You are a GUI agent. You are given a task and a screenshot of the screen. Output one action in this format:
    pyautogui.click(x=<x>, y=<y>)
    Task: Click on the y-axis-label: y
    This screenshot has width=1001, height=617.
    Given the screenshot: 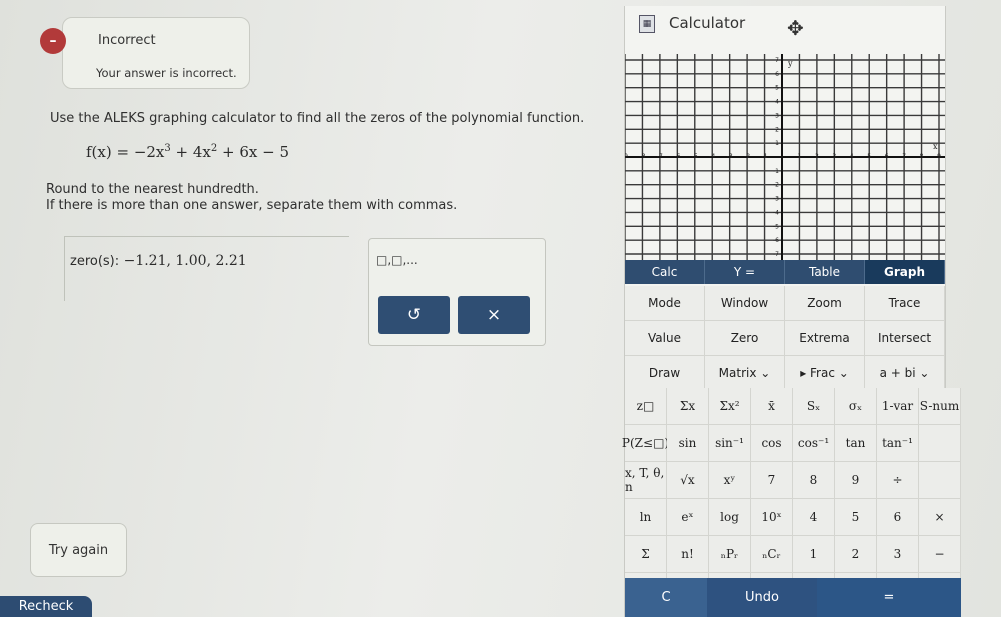 What is the action you would take?
    pyautogui.click(x=790, y=63)
    